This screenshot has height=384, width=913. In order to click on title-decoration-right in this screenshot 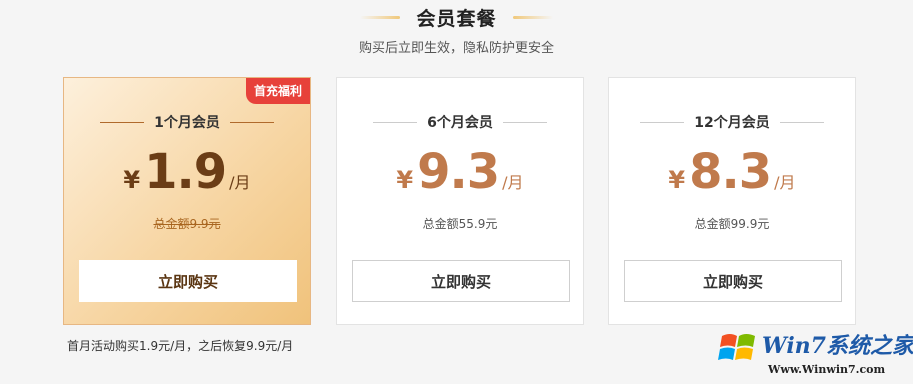, I will do `click(532, 17)`.